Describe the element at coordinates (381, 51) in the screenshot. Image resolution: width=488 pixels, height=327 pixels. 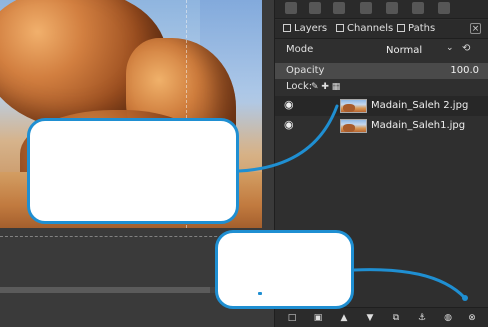
I see `mode-row: Mode Normal ⌄ ⟲` at that location.